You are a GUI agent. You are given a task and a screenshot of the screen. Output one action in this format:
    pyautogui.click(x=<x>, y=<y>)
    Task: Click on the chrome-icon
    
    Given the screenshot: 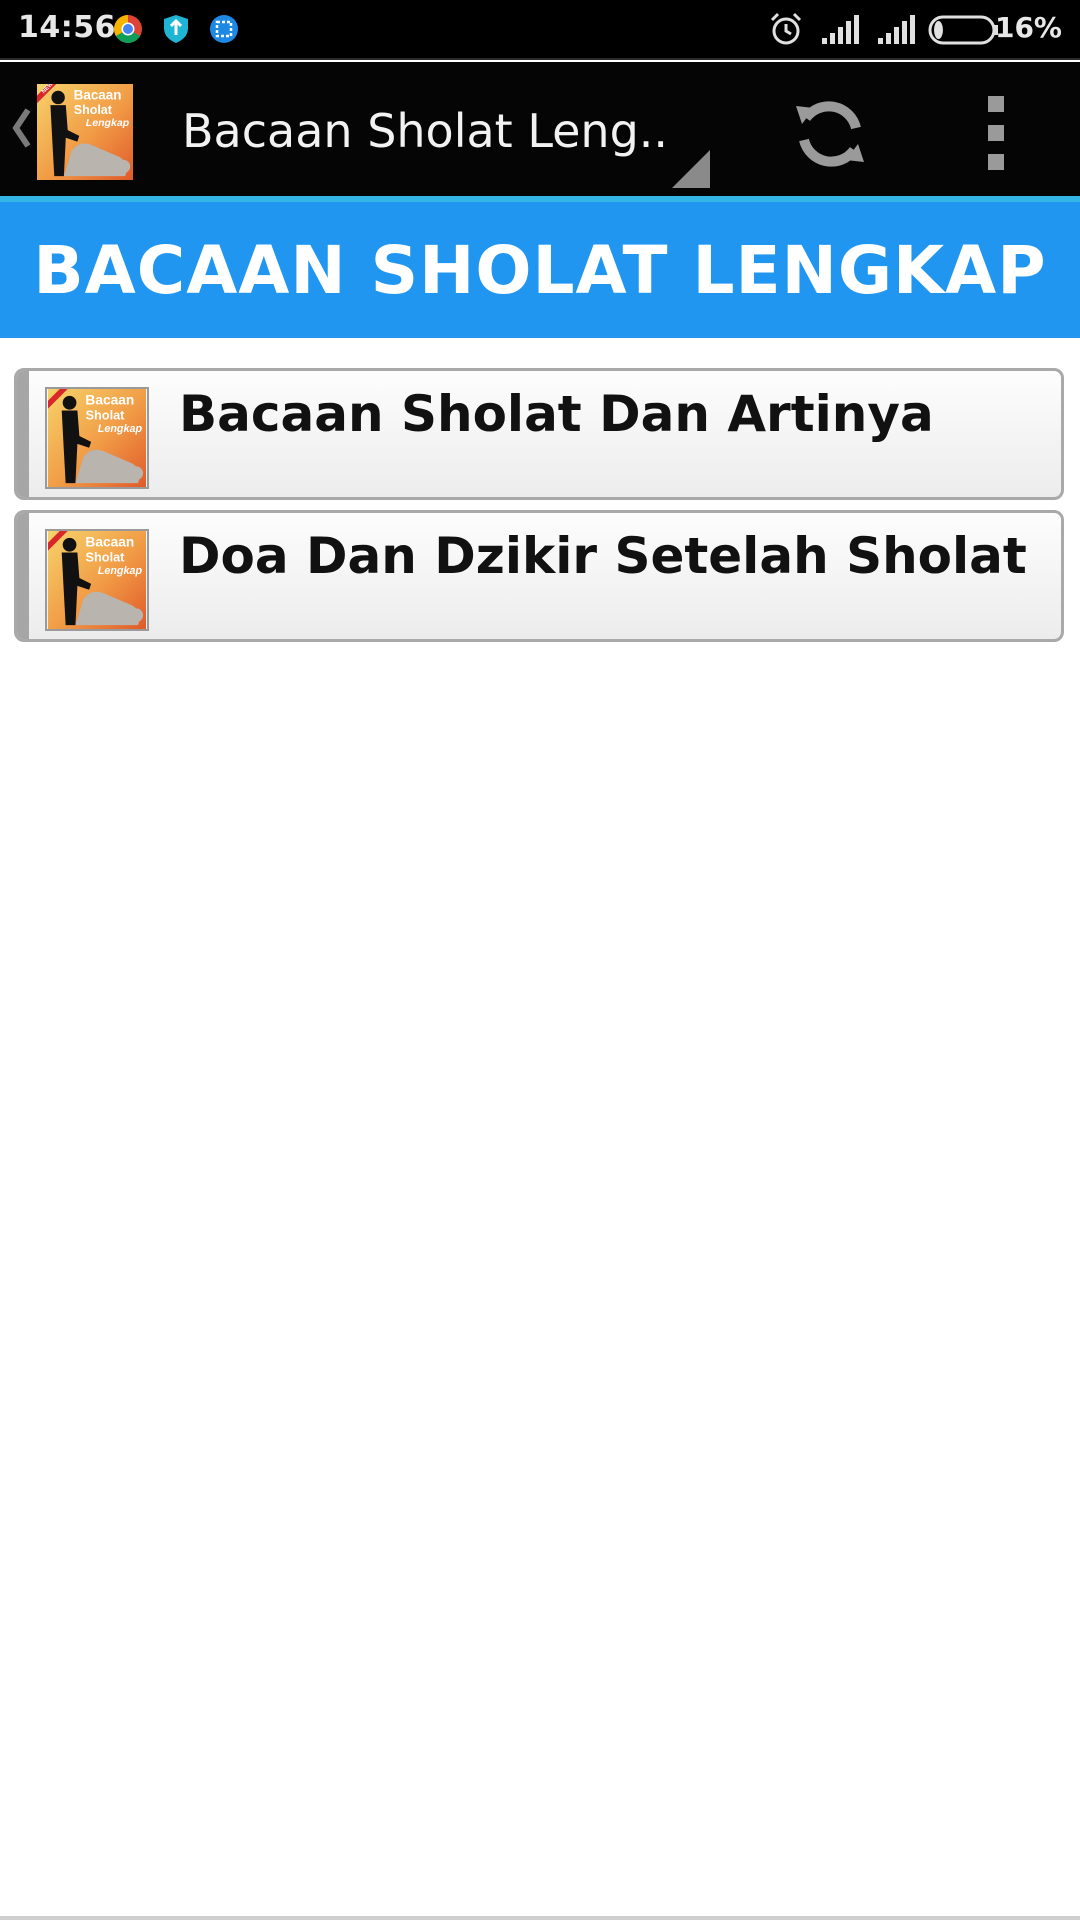 What is the action you would take?
    pyautogui.click(x=128, y=29)
    